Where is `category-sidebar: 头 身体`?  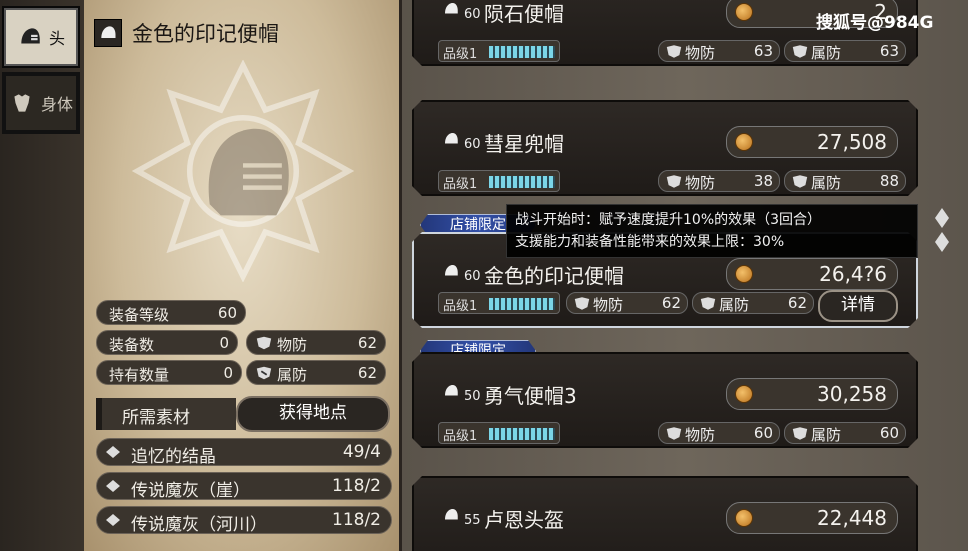 category-sidebar: 头 身体 is located at coordinates (42, 275).